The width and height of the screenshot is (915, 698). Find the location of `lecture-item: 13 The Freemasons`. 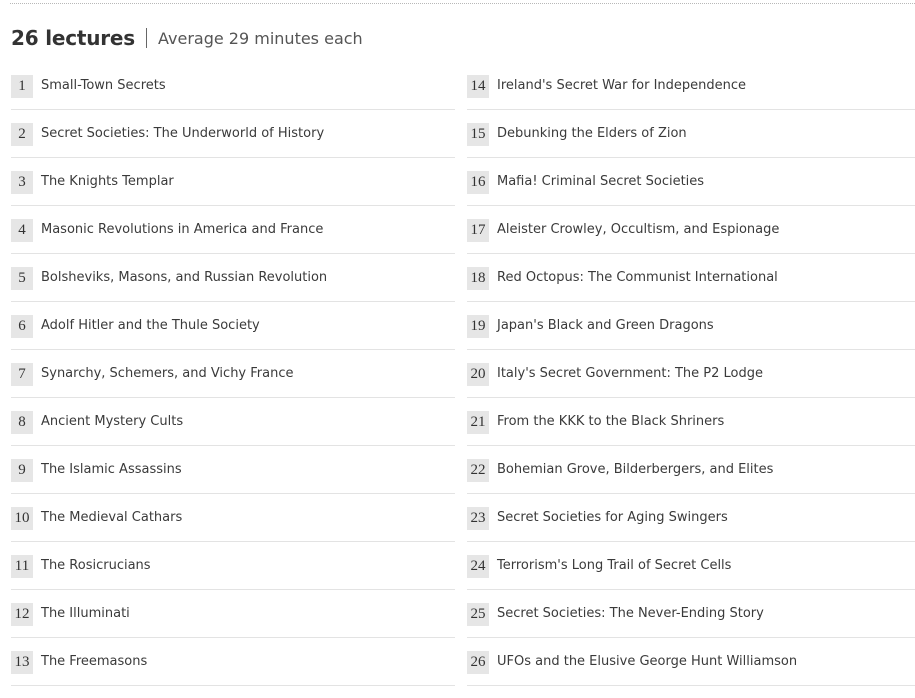

lecture-item: 13 The Freemasons is located at coordinates (233, 662).